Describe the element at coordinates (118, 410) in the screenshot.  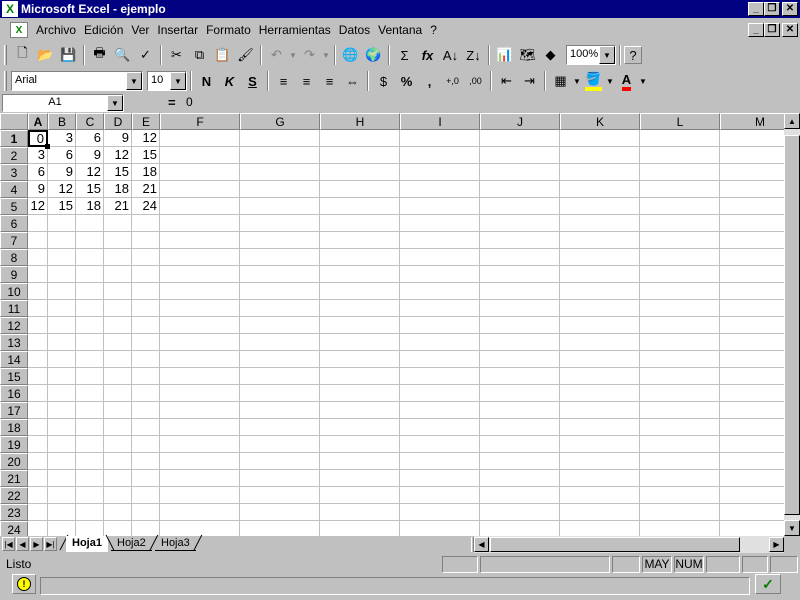
I see `cell-d17` at that location.